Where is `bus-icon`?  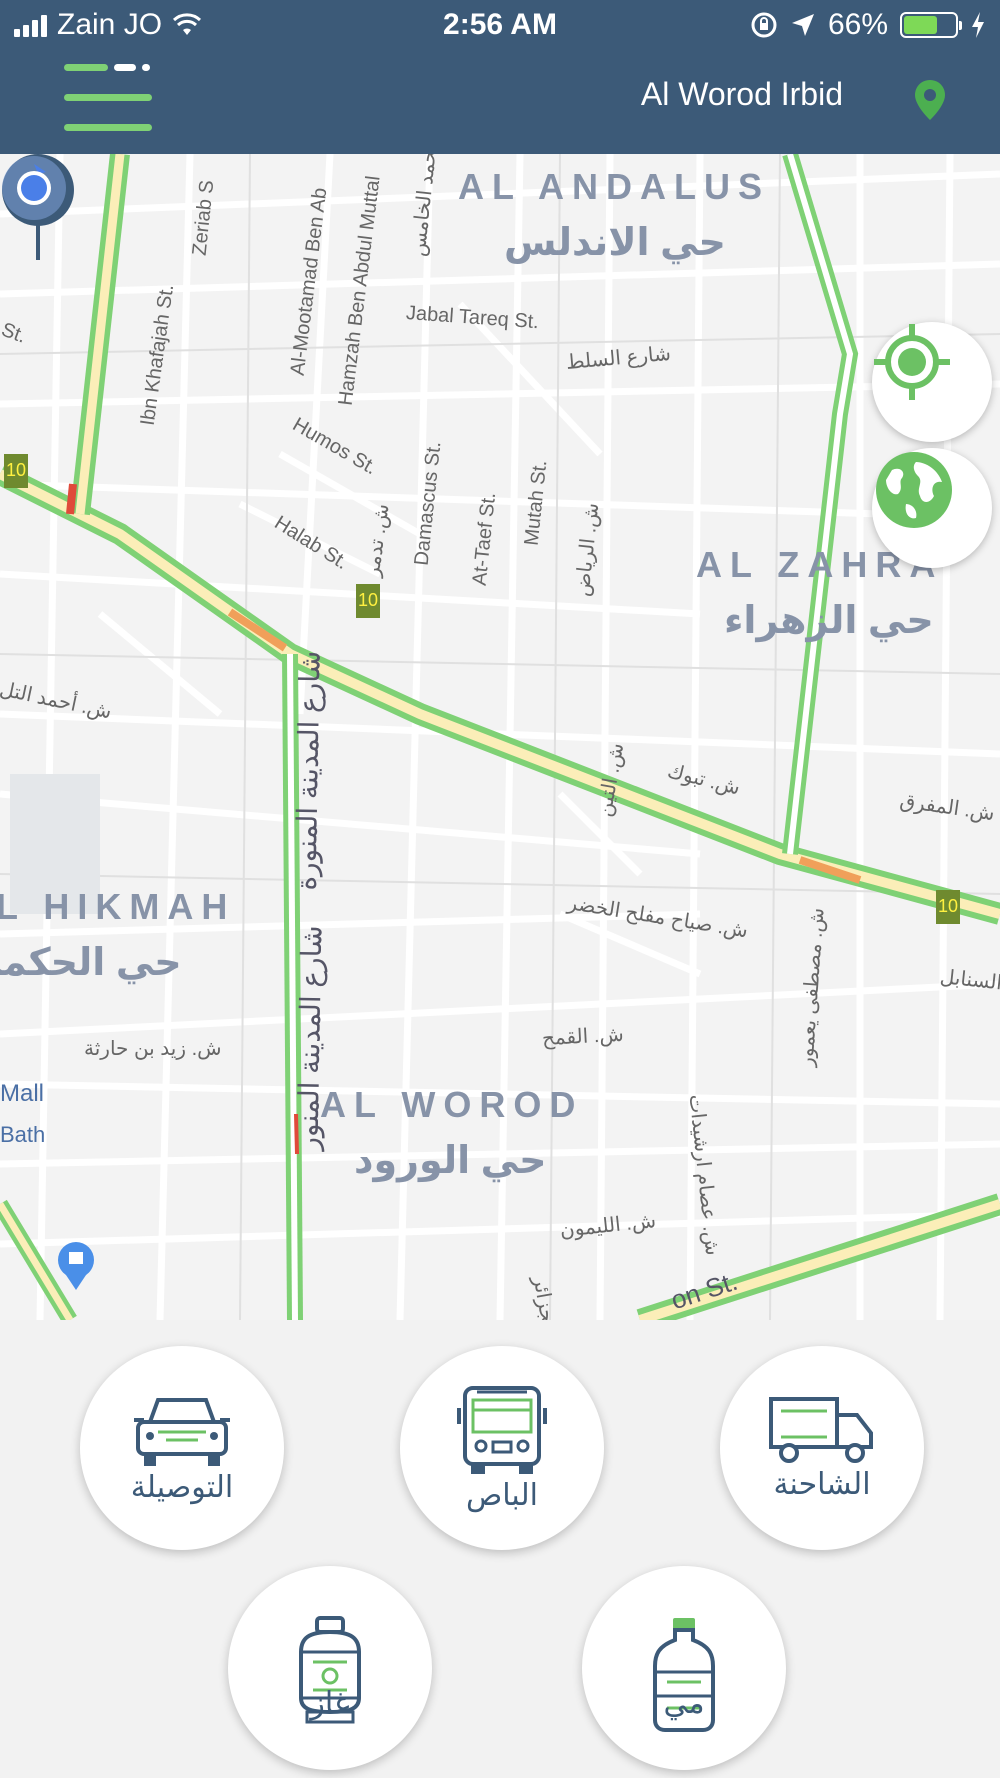
bus-icon is located at coordinates (502, 1429).